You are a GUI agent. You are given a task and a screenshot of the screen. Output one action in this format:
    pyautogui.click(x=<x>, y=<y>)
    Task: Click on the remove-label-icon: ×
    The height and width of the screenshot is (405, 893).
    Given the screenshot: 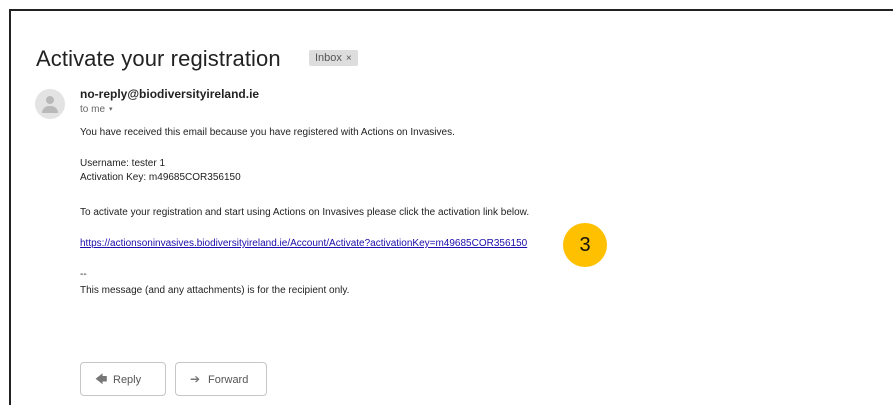 What is the action you would take?
    pyautogui.click(x=349, y=58)
    